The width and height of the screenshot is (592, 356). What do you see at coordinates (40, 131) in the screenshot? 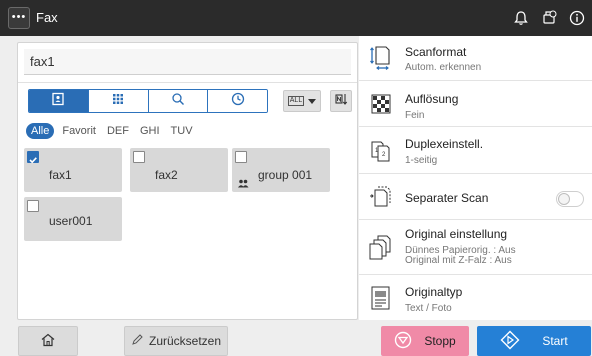
I see `filter-all: Alle` at bounding box center [40, 131].